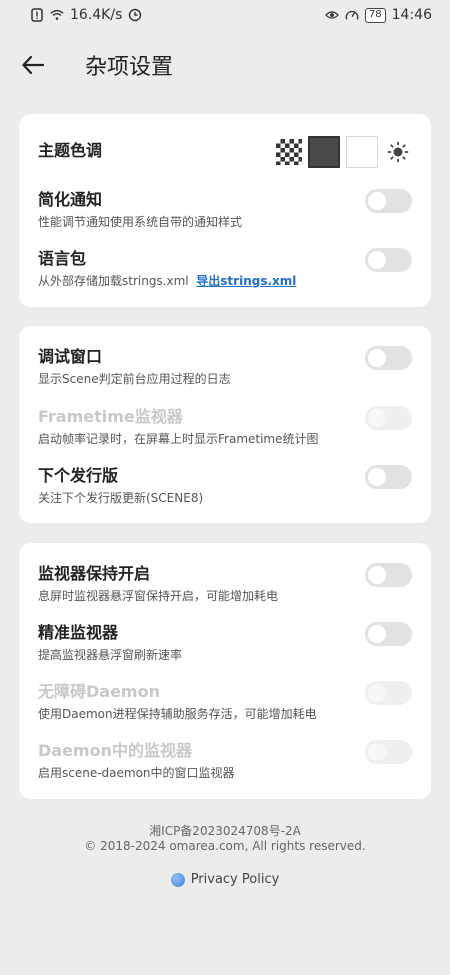 Image resolution: width=450 pixels, height=975 pixels. Describe the element at coordinates (113, 281) in the screenshot. I see `language-pack-desc-text: 从外部存储加载strings.xml` at that location.